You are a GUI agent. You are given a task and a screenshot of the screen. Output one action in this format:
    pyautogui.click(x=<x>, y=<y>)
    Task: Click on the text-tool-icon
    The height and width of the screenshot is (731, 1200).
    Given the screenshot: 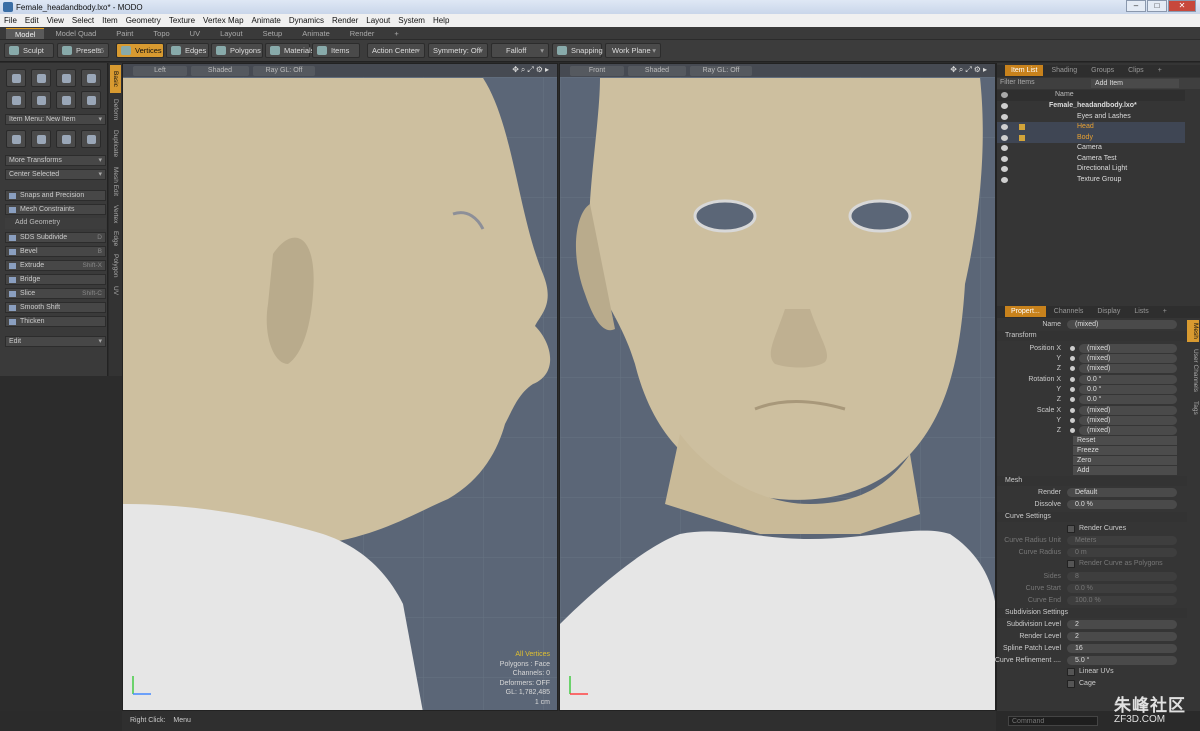 What is the action you would take?
    pyautogui.click(x=91, y=100)
    